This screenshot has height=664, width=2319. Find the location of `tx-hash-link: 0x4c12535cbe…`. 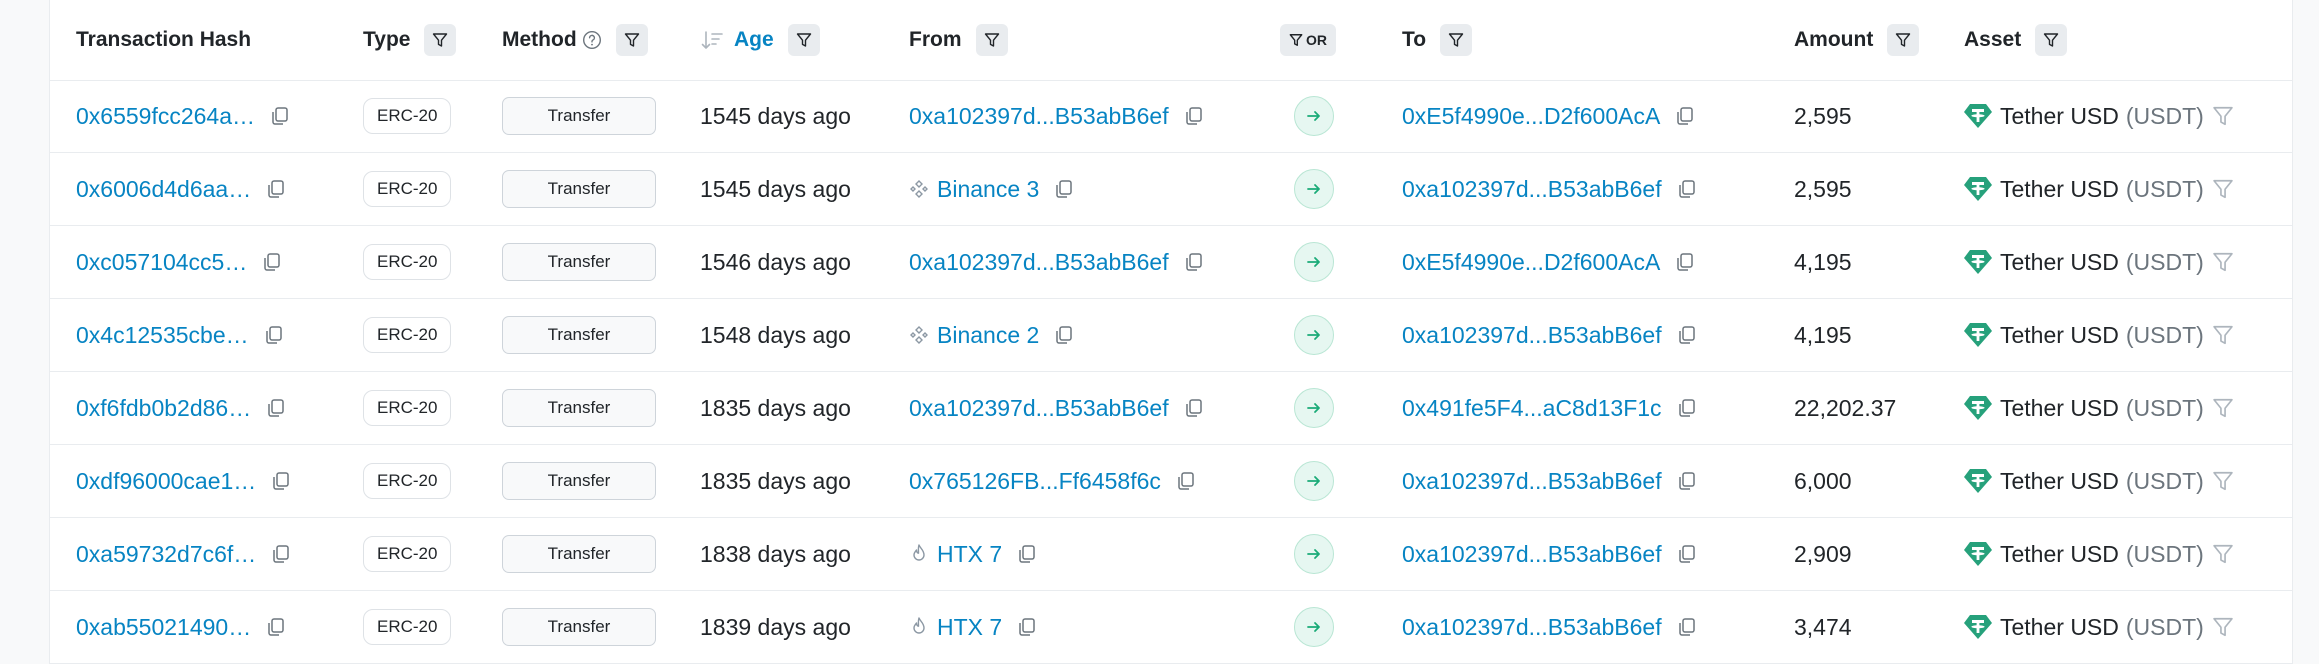

tx-hash-link: 0x4c12535cbe… is located at coordinates (162, 335).